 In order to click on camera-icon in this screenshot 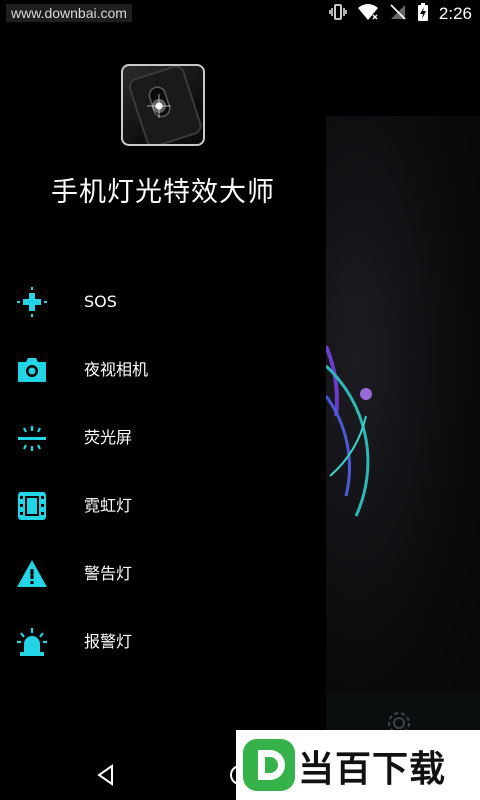, I will do `click(32, 370)`.